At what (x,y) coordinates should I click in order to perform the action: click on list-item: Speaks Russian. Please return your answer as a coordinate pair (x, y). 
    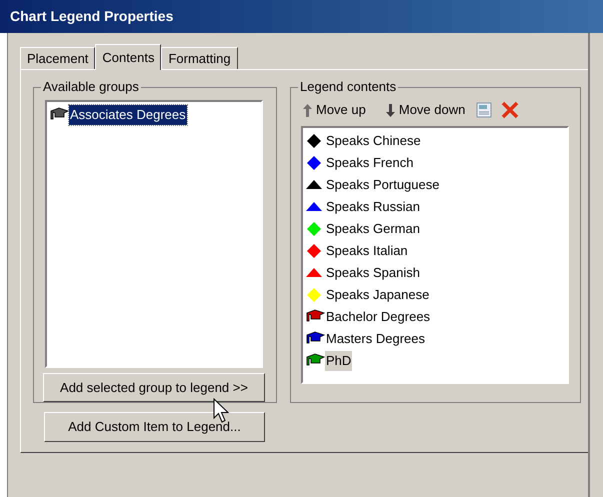
    Looking at the image, I should click on (373, 207).